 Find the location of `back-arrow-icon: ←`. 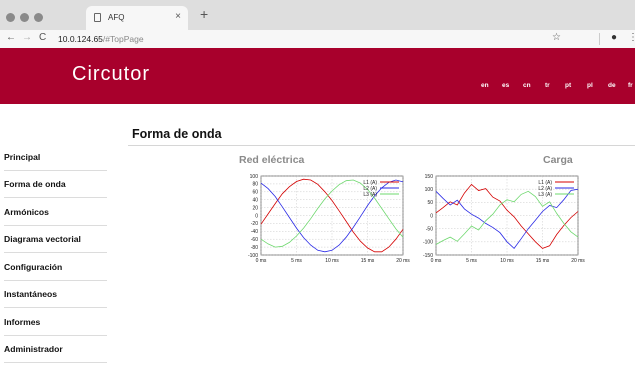

back-arrow-icon: ← is located at coordinates (11, 37).